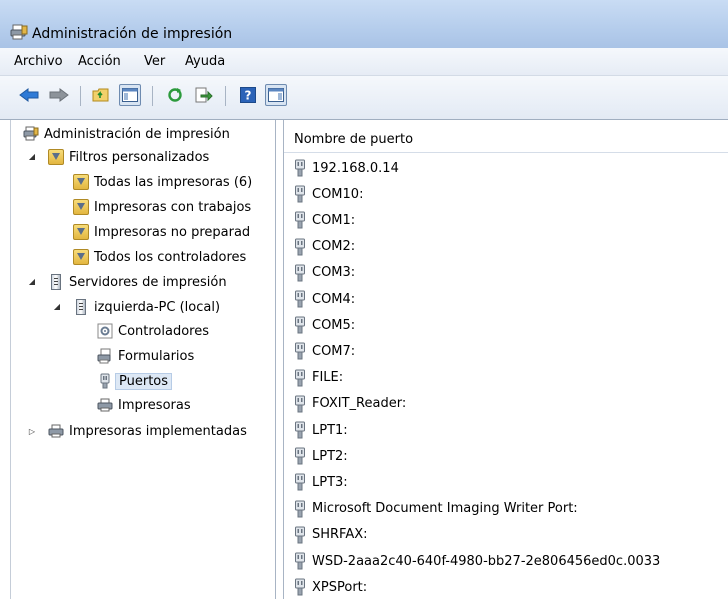 This screenshot has width=728, height=599. What do you see at coordinates (364, 62) in the screenshot?
I see `menu-bar: Archivo Acción Ver Ayuda` at bounding box center [364, 62].